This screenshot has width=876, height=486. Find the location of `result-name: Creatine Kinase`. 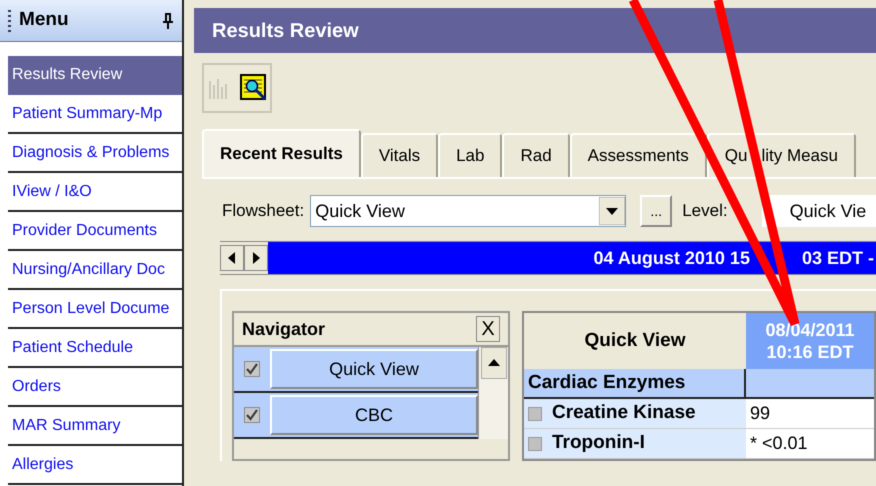

result-name: Creatine Kinase is located at coordinates (624, 413).